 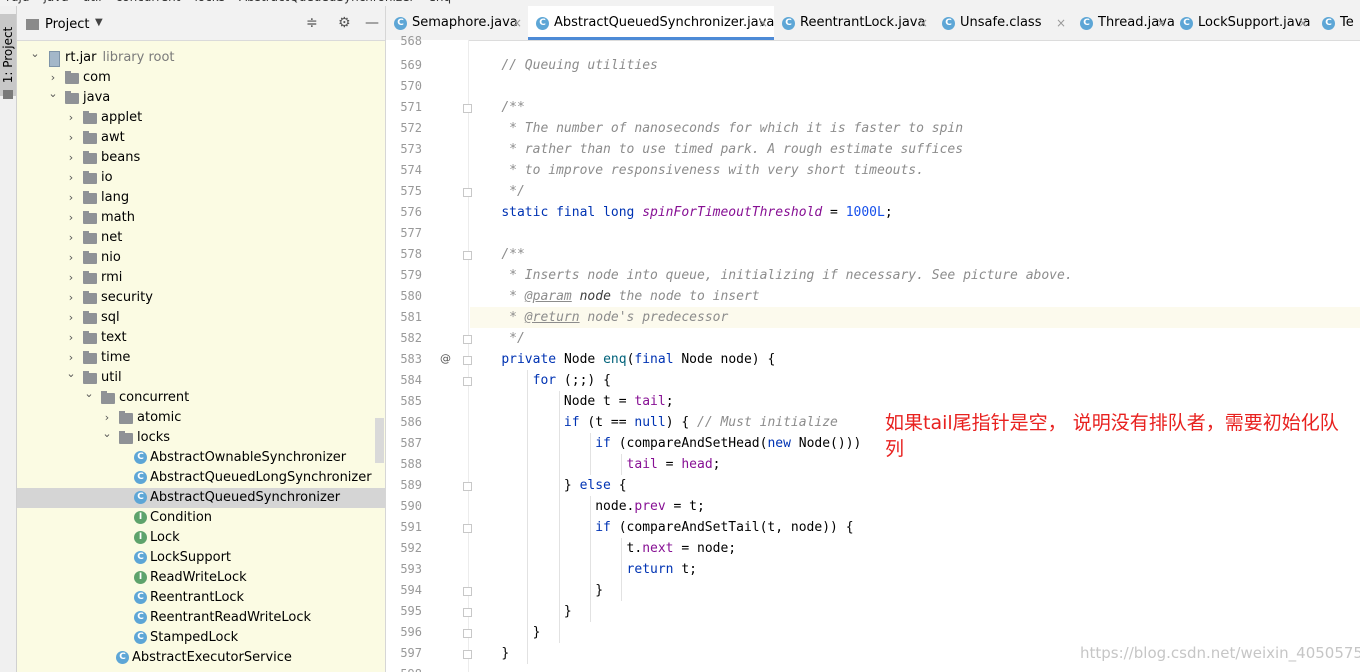 I want to click on tree-item: › security, so click(x=201, y=298).